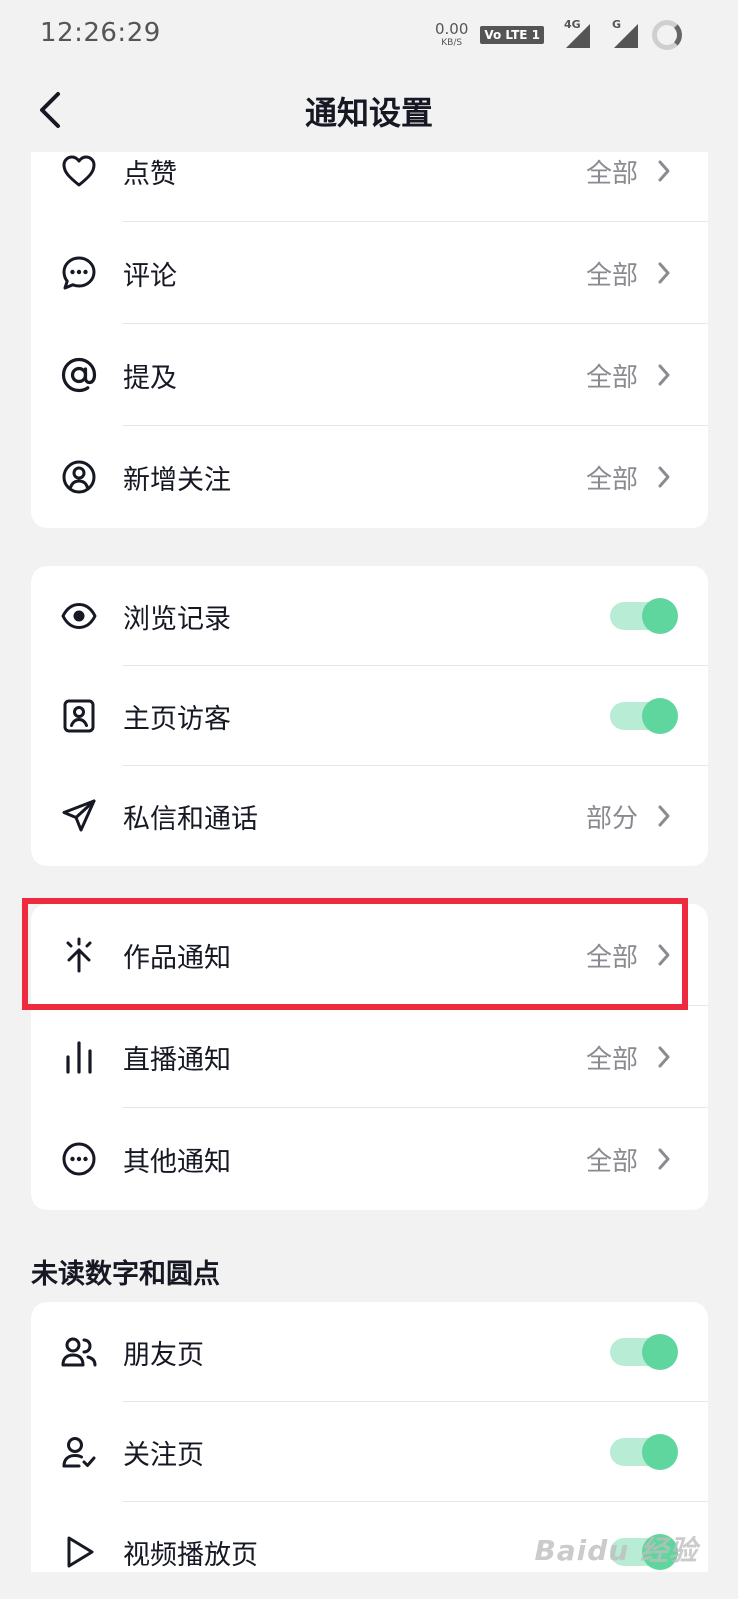 Image resolution: width=738 pixels, height=1599 pixels. Describe the element at coordinates (611, 173) in the screenshot. I see `likes-value: 全部` at that location.